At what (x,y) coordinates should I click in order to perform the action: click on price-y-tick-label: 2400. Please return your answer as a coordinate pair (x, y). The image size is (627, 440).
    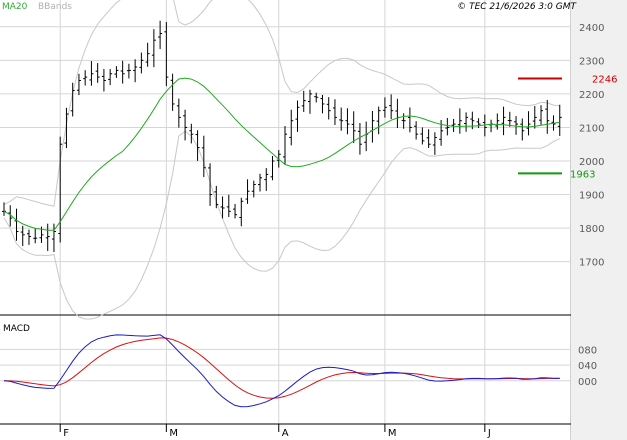
    Looking at the image, I should click on (591, 28).